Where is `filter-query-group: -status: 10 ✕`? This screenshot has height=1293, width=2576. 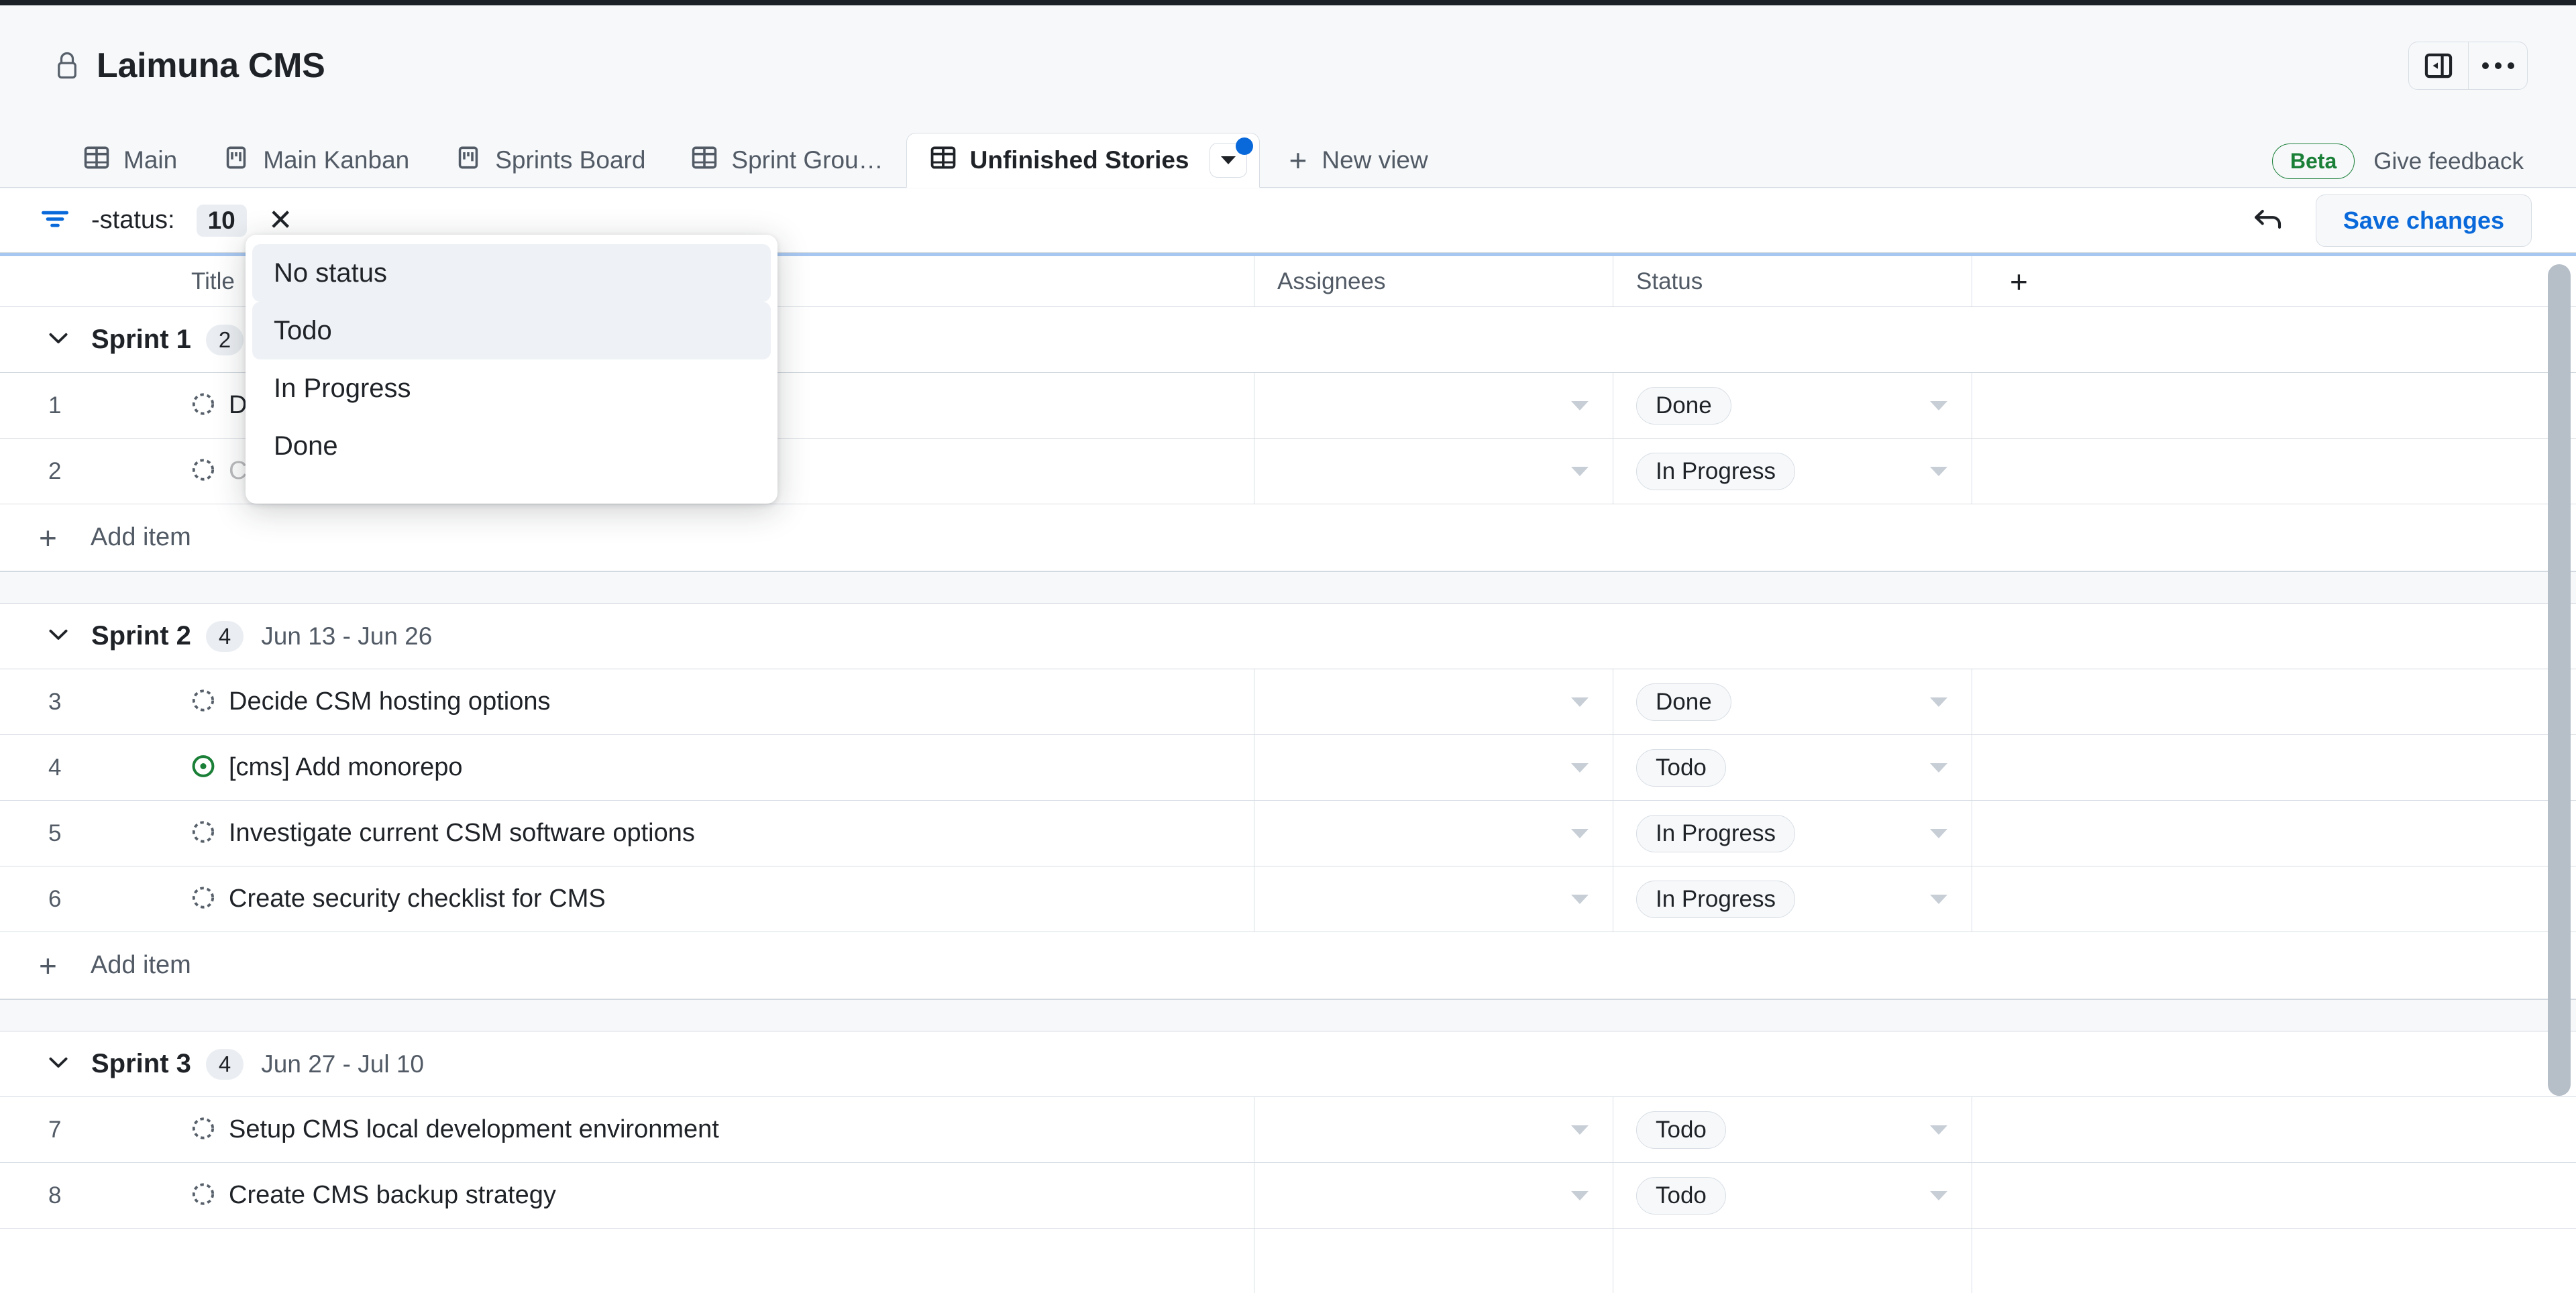
filter-query-group: -status: 10 ✕ is located at coordinates (166, 220).